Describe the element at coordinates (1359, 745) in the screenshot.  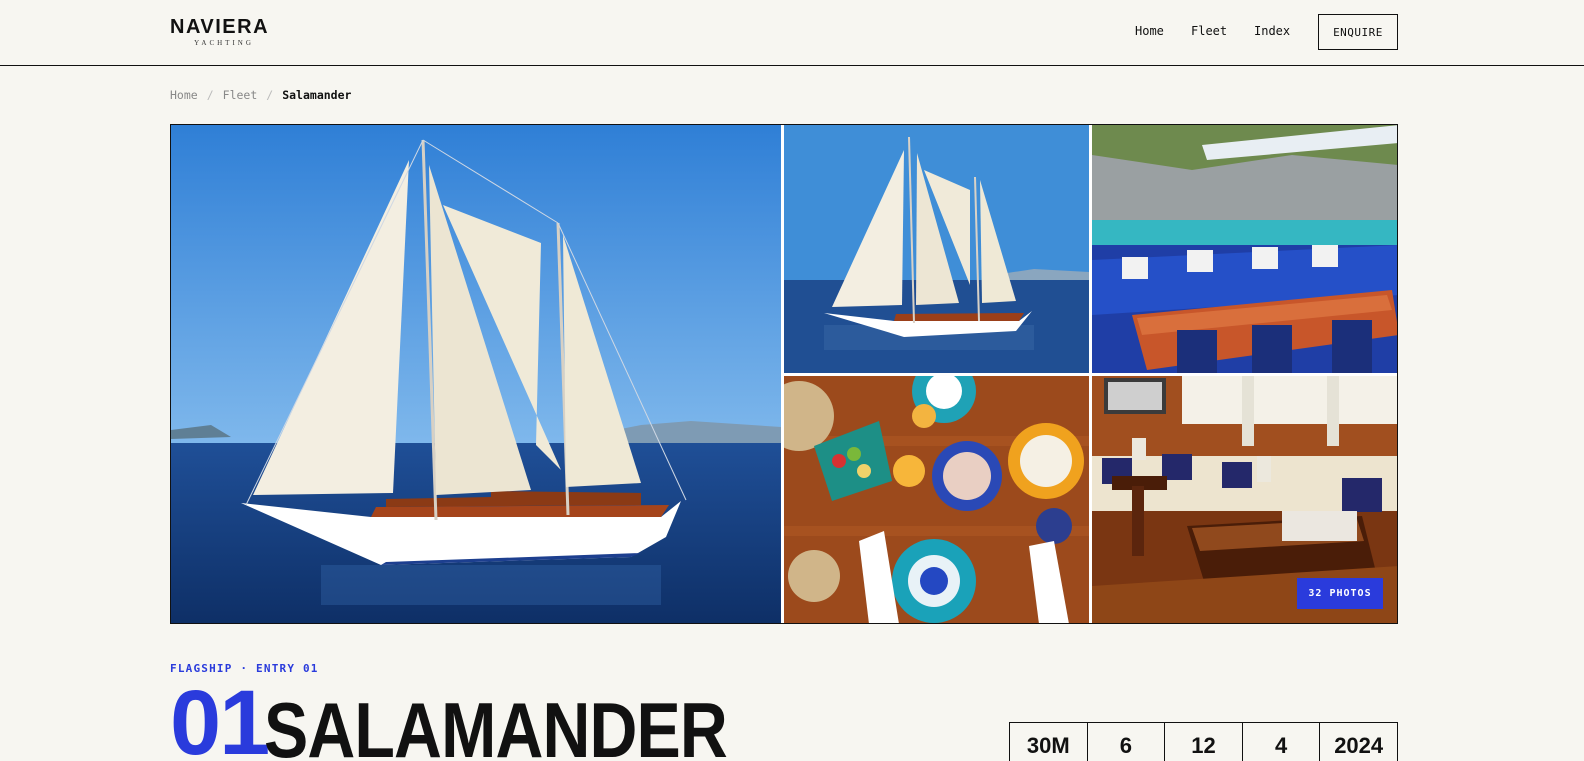
I see `stat-year: 2024` at that location.